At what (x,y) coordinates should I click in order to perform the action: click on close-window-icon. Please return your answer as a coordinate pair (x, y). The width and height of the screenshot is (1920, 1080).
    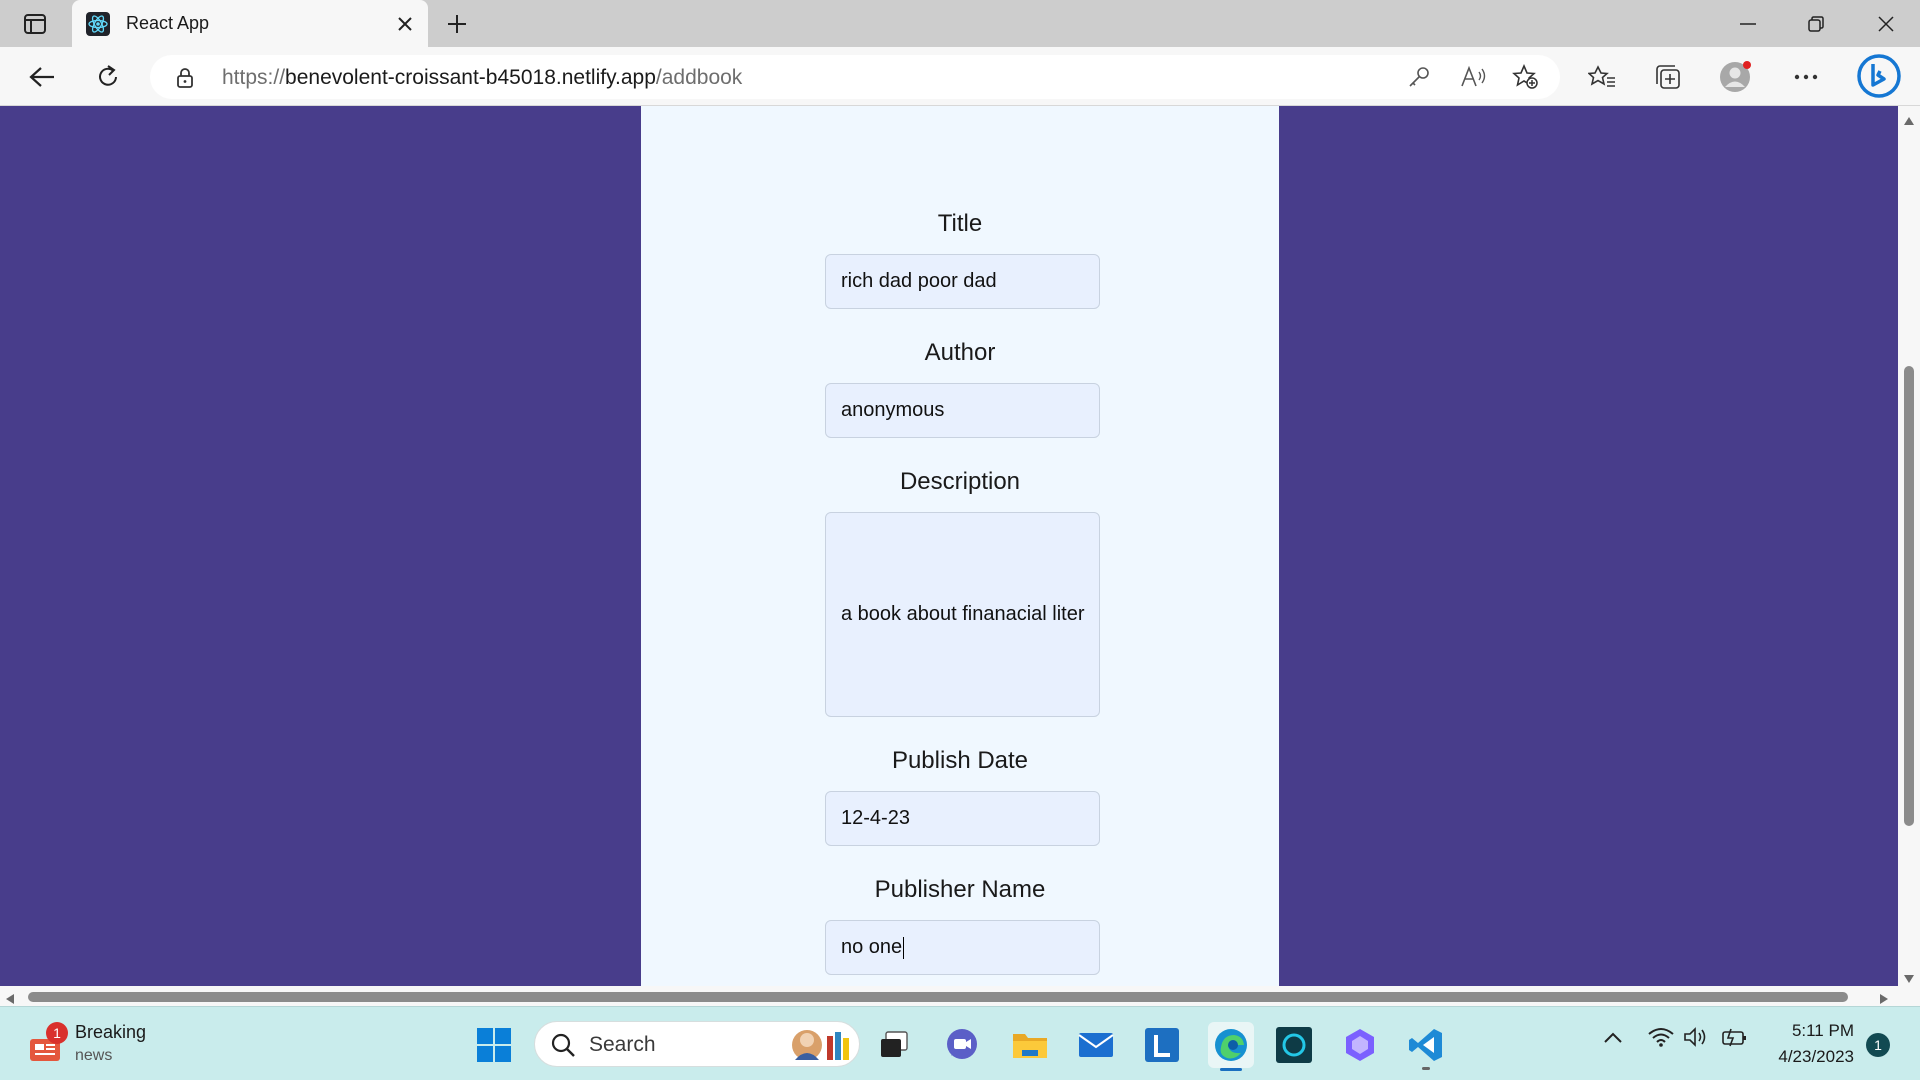
    Looking at the image, I should click on (1886, 24).